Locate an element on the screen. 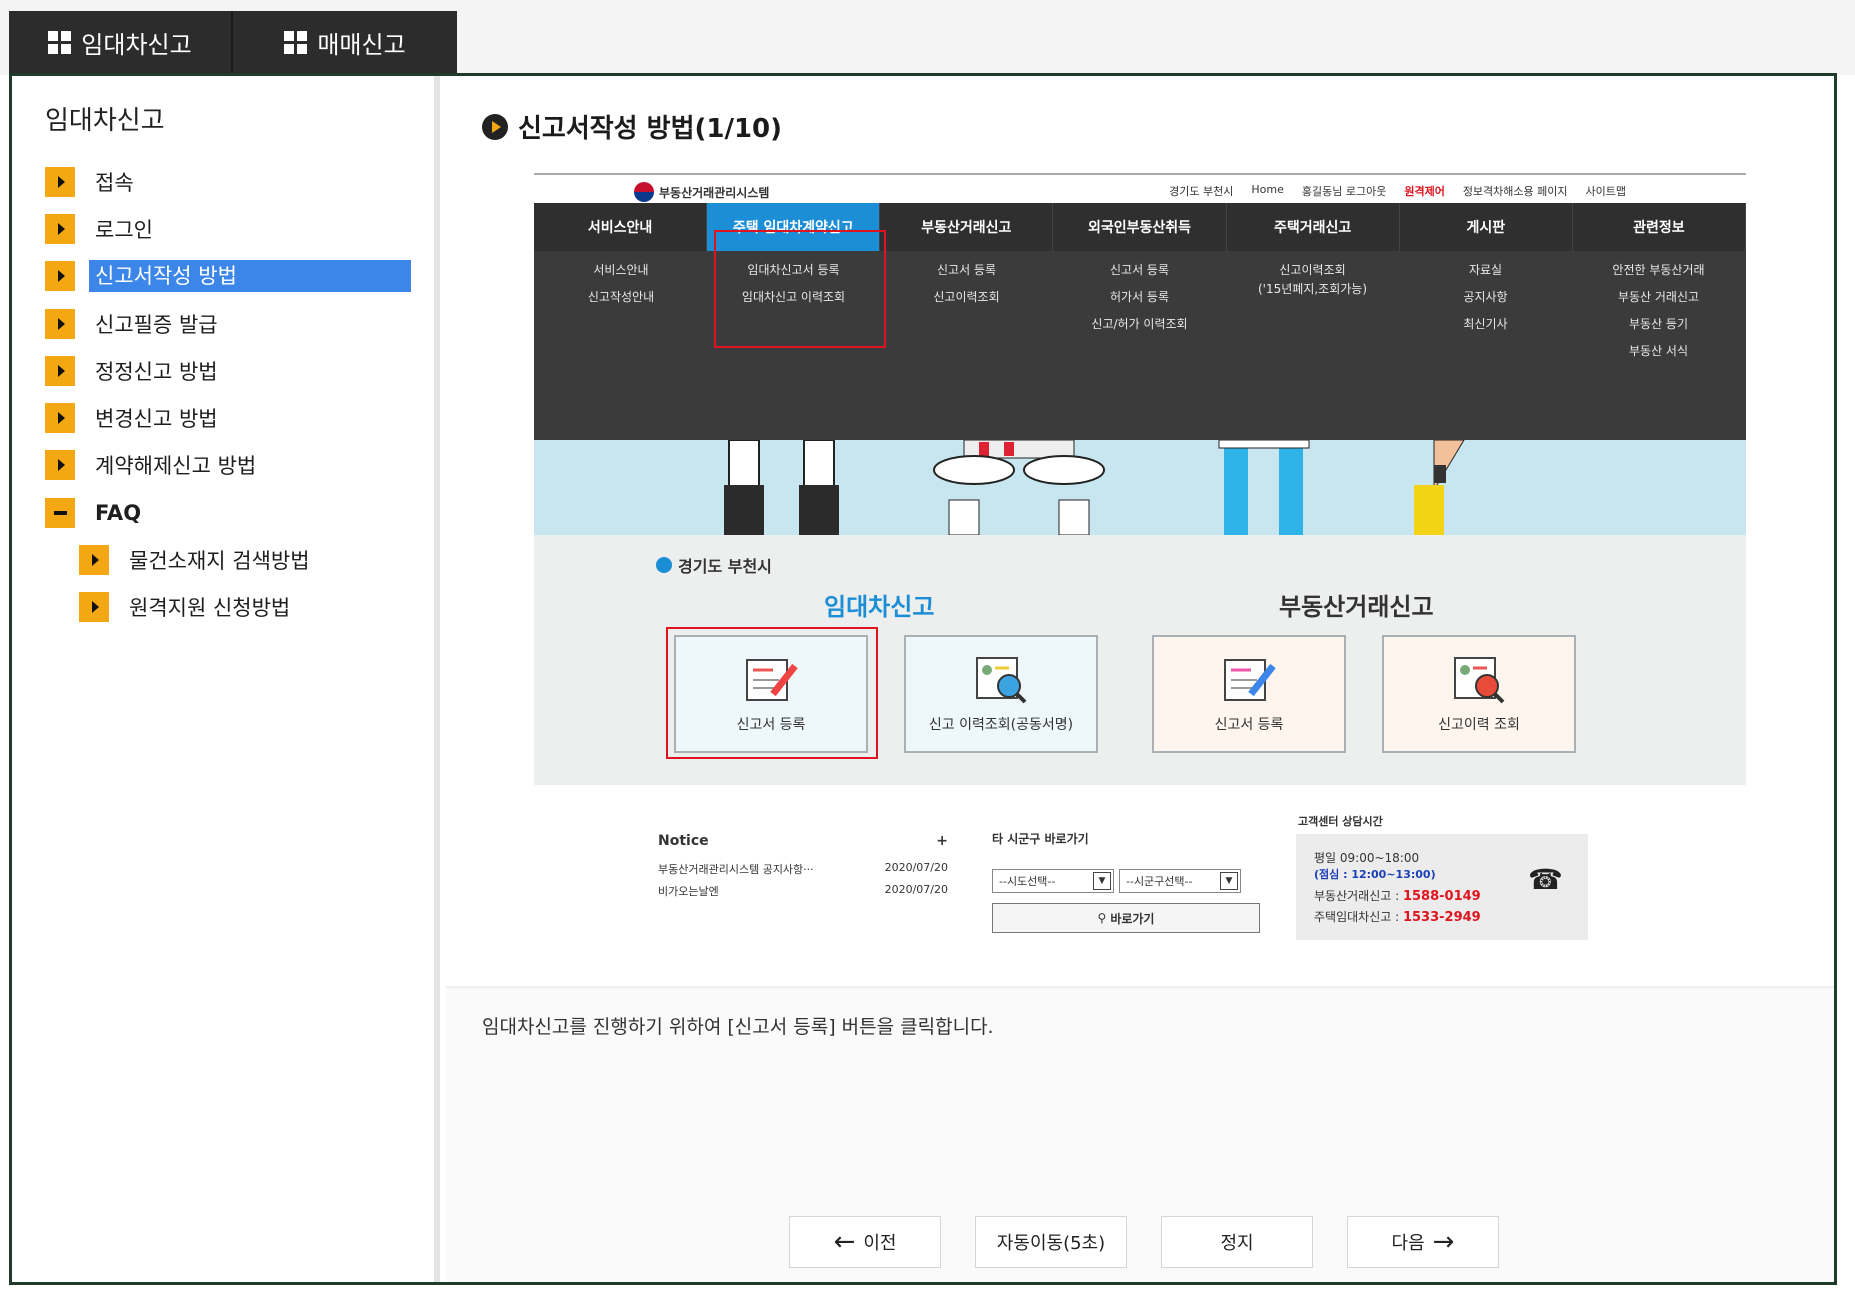  shortcut-go-button: ⚲ 바로가기 is located at coordinates (1126, 918).